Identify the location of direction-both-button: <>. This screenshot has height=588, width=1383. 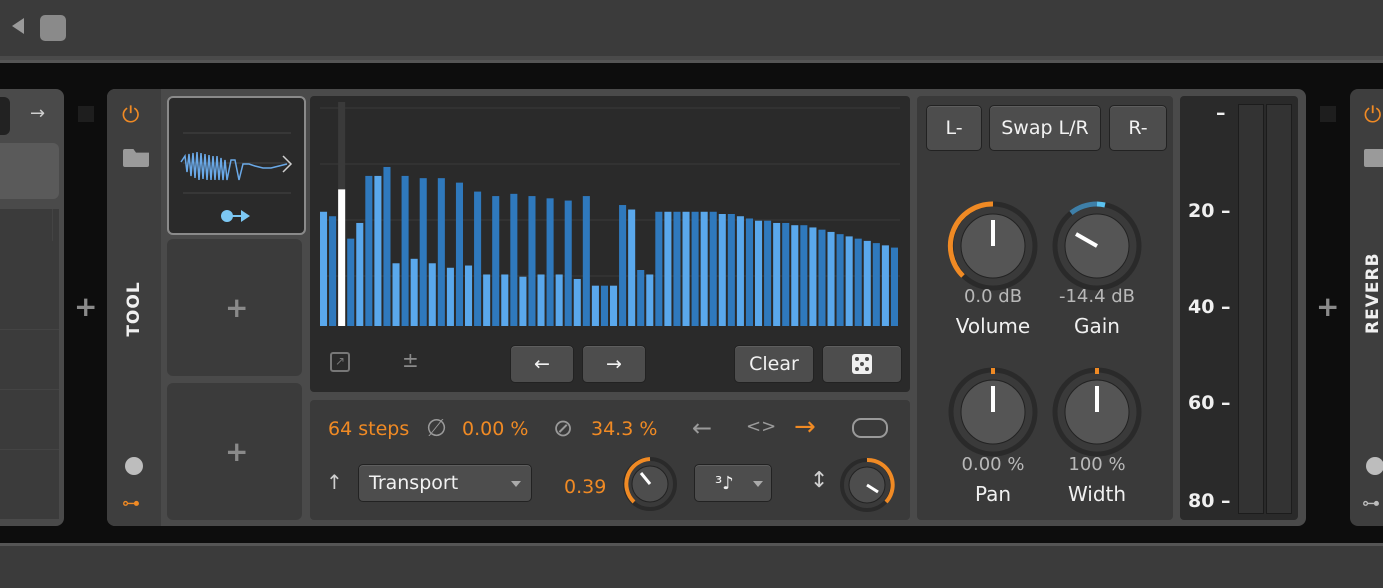
(761, 426).